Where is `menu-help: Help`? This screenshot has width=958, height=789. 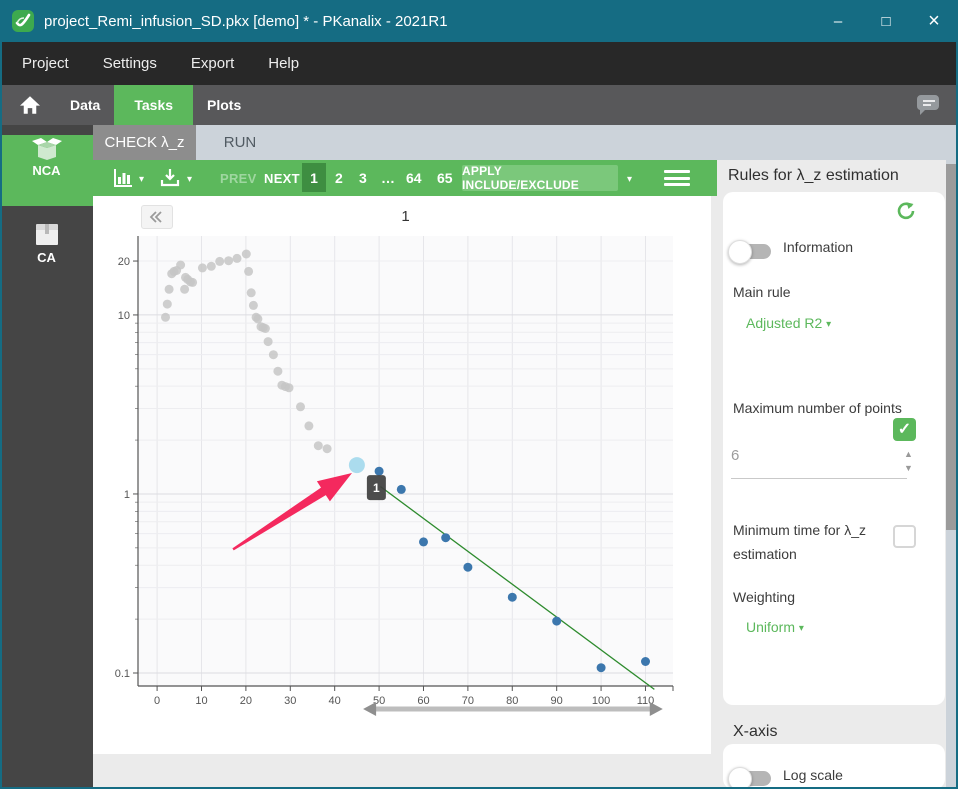 menu-help: Help is located at coordinates (283, 63).